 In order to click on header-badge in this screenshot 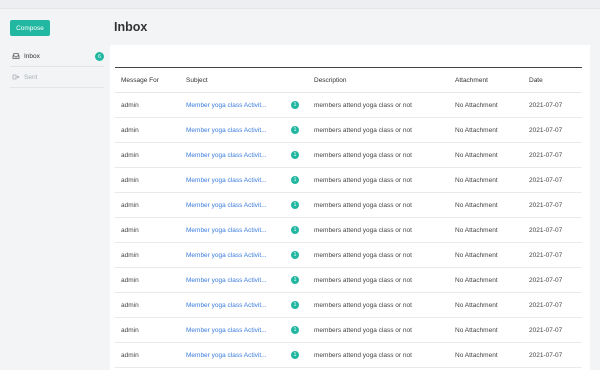, I will do `click(296, 80)`.